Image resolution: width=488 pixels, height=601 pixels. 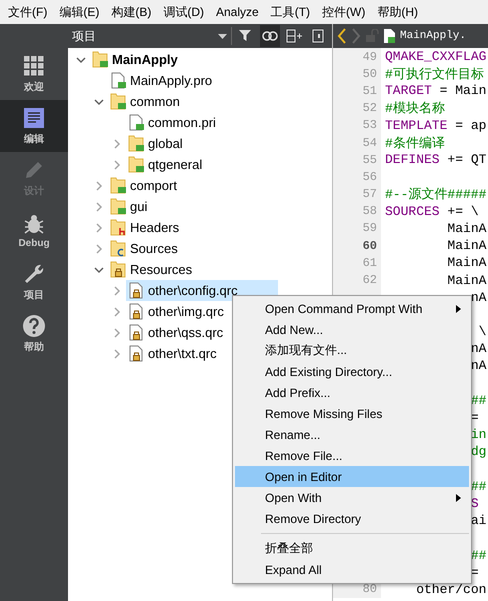 I want to click on line-number: 57, so click(x=369, y=194).